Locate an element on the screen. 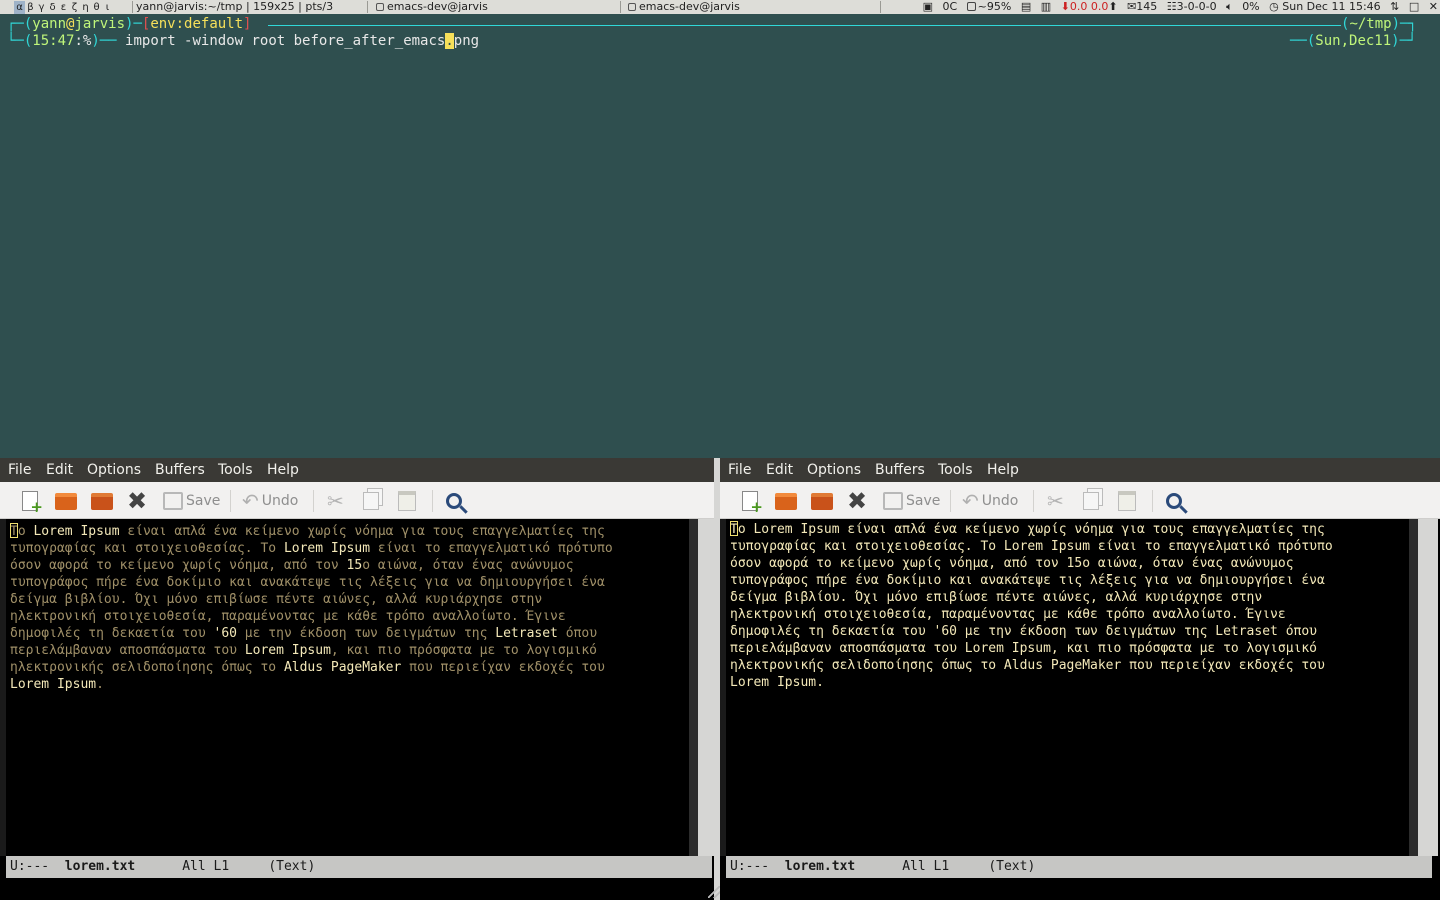 The width and height of the screenshot is (1440, 900). buffer-line: Lorem Ipsum. is located at coordinates (57, 684).